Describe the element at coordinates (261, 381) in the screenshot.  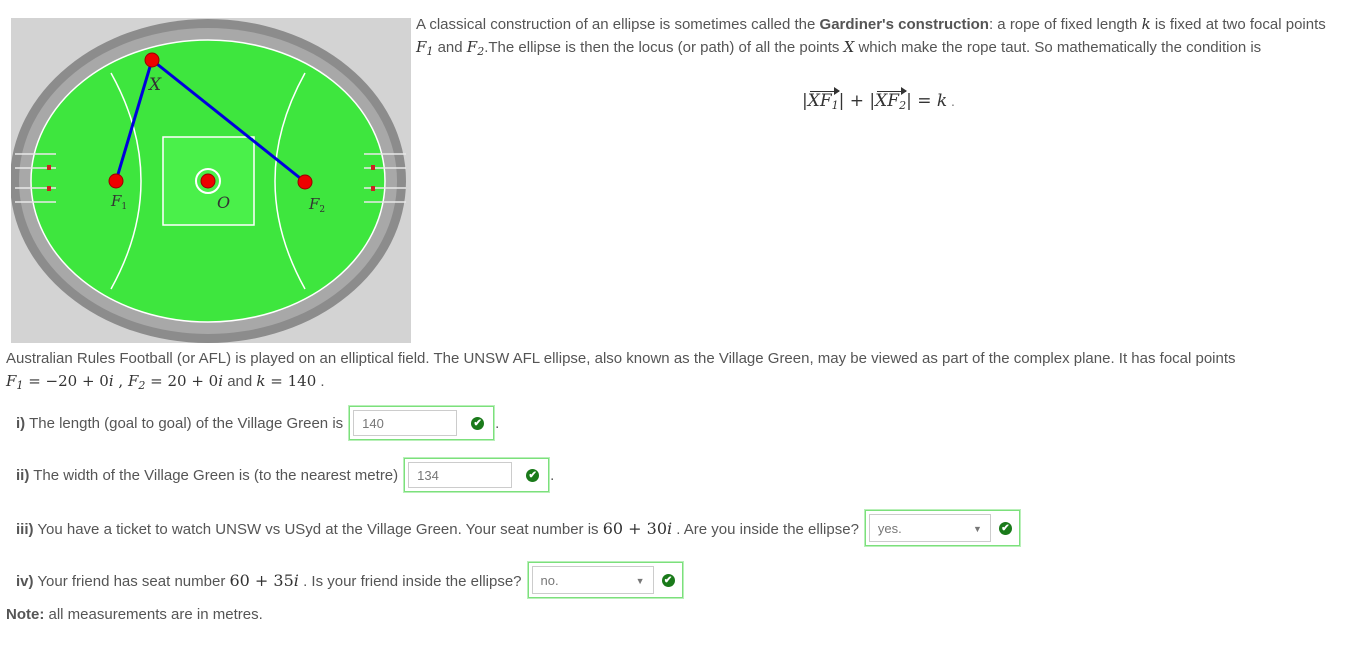
I see `desc-k: k` at that location.